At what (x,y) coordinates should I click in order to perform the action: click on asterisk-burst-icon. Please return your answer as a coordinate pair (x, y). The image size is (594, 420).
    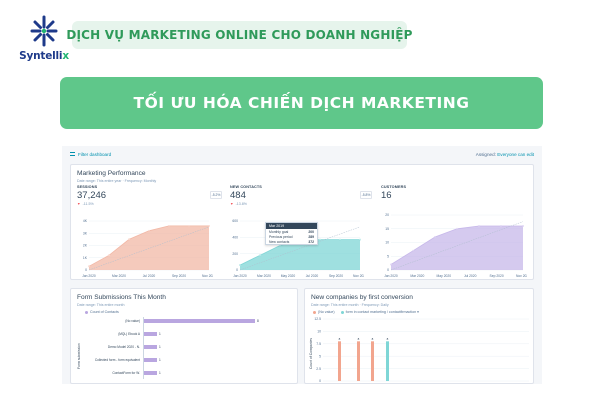
    Looking at the image, I should click on (44, 31).